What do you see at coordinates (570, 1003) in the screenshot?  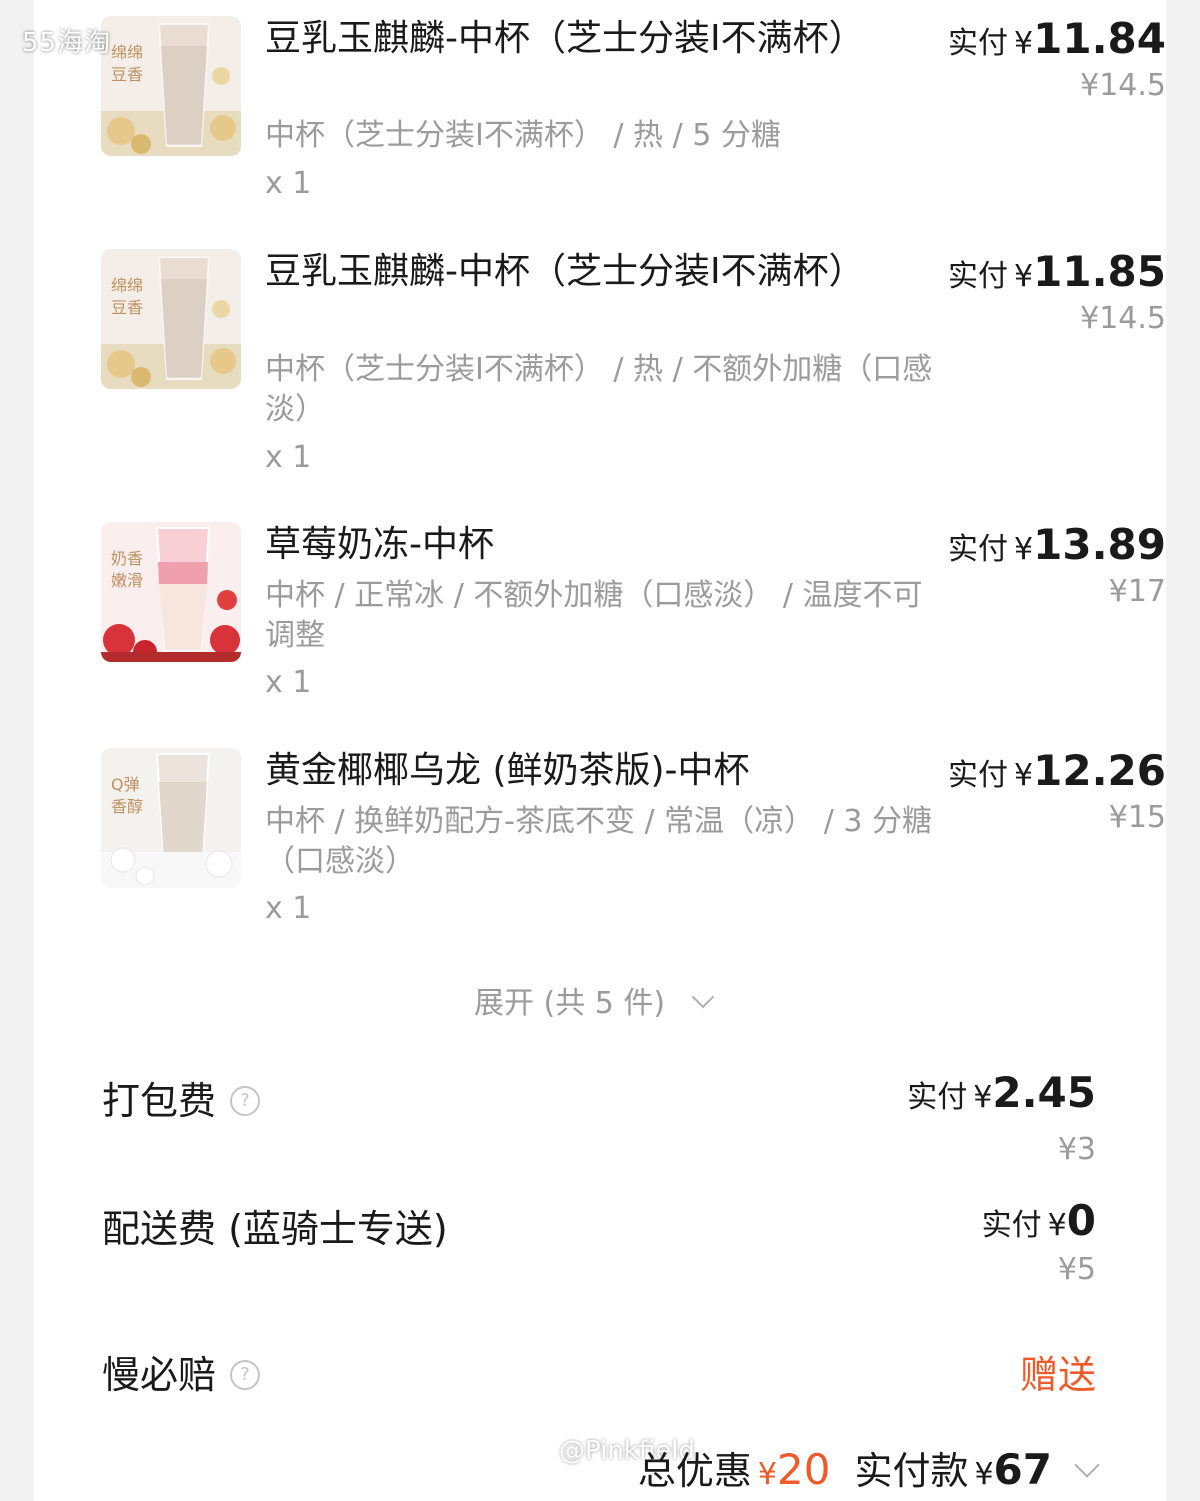 I see `expand-label: 展开 (共 5 件)` at bounding box center [570, 1003].